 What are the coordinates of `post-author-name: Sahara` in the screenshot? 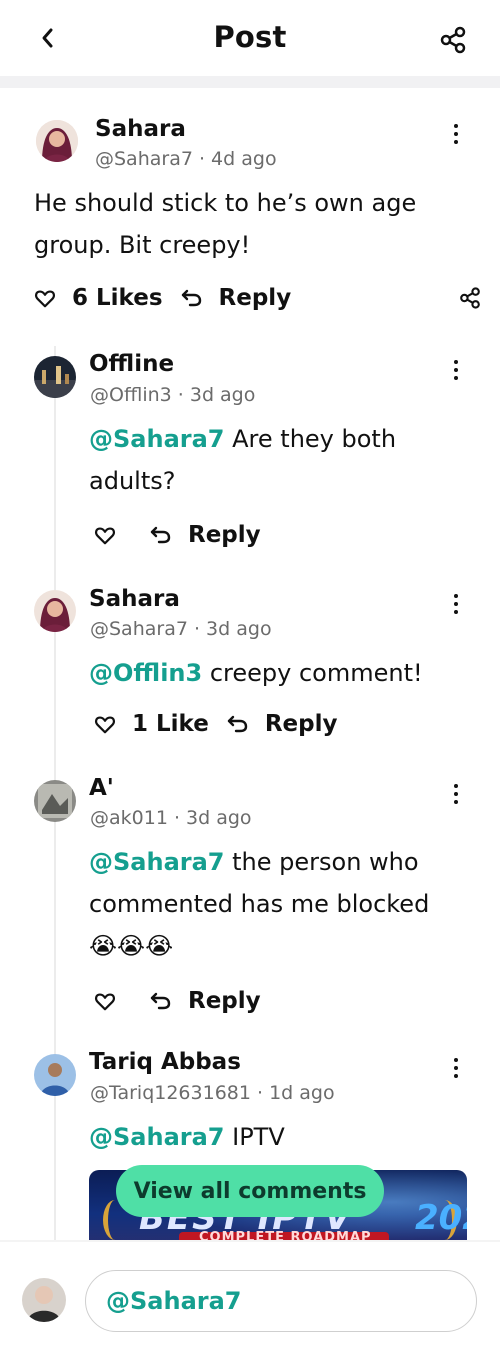 It's located at (140, 129).